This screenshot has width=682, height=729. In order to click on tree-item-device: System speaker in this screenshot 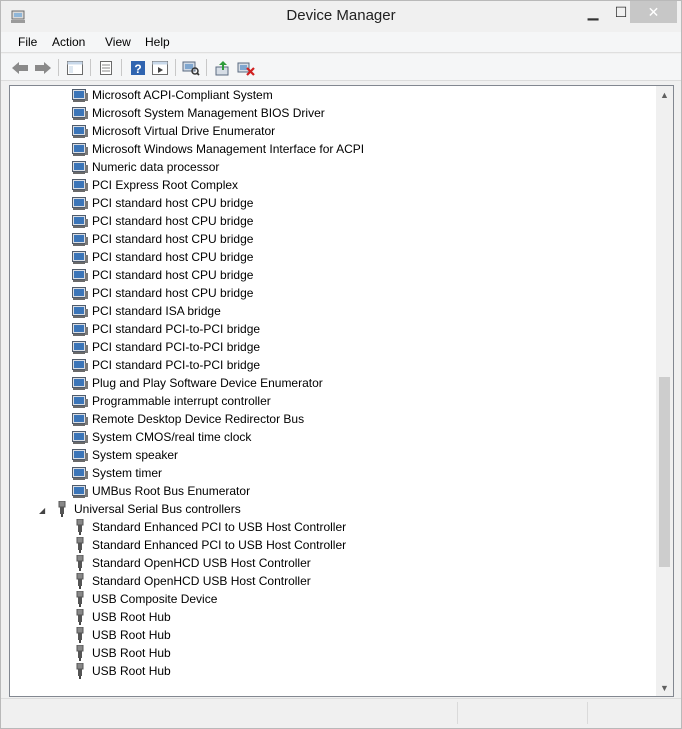, I will do `click(125, 455)`.